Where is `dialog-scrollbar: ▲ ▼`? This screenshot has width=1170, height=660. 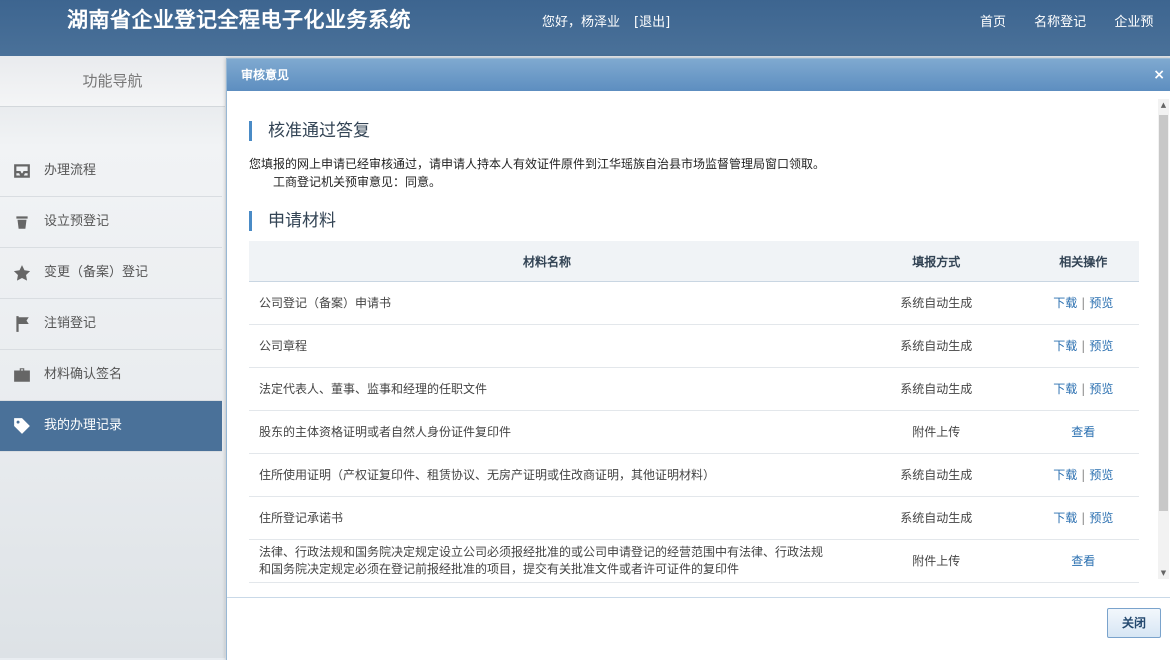 dialog-scrollbar: ▲ ▼ is located at coordinates (1163, 339).